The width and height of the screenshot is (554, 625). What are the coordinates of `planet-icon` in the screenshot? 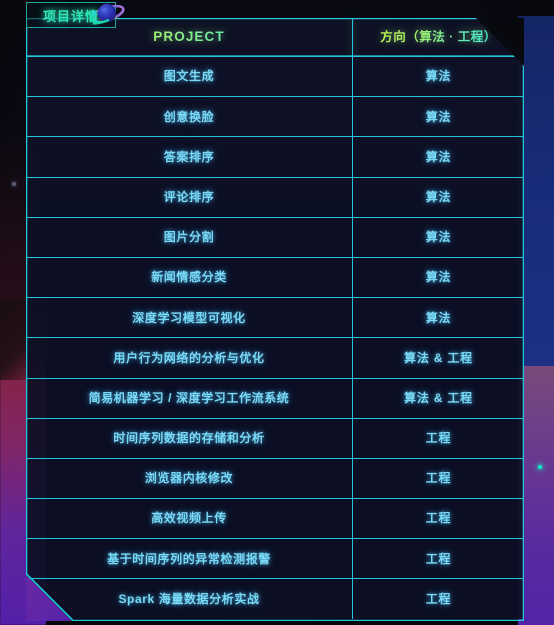 It's located at (107, 15).